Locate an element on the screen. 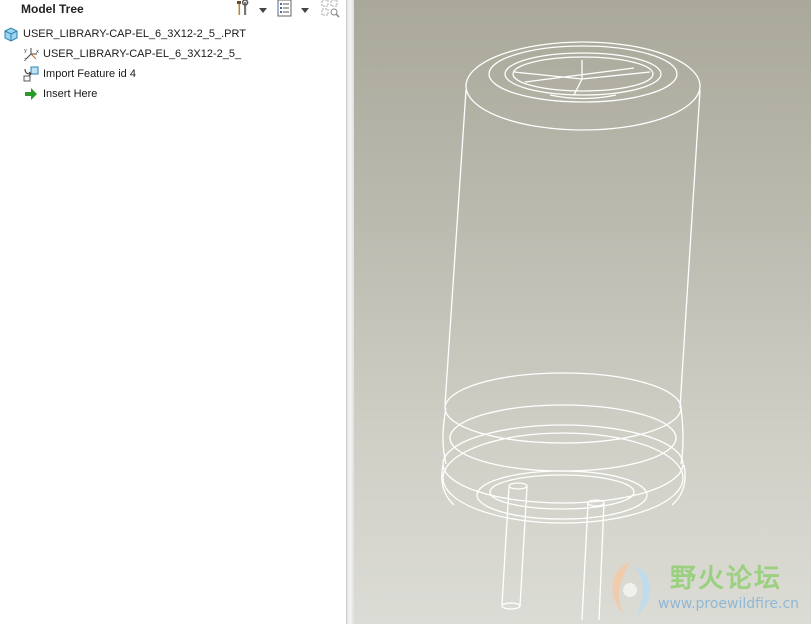  show-select-icon is located at coordinates (330, 11).